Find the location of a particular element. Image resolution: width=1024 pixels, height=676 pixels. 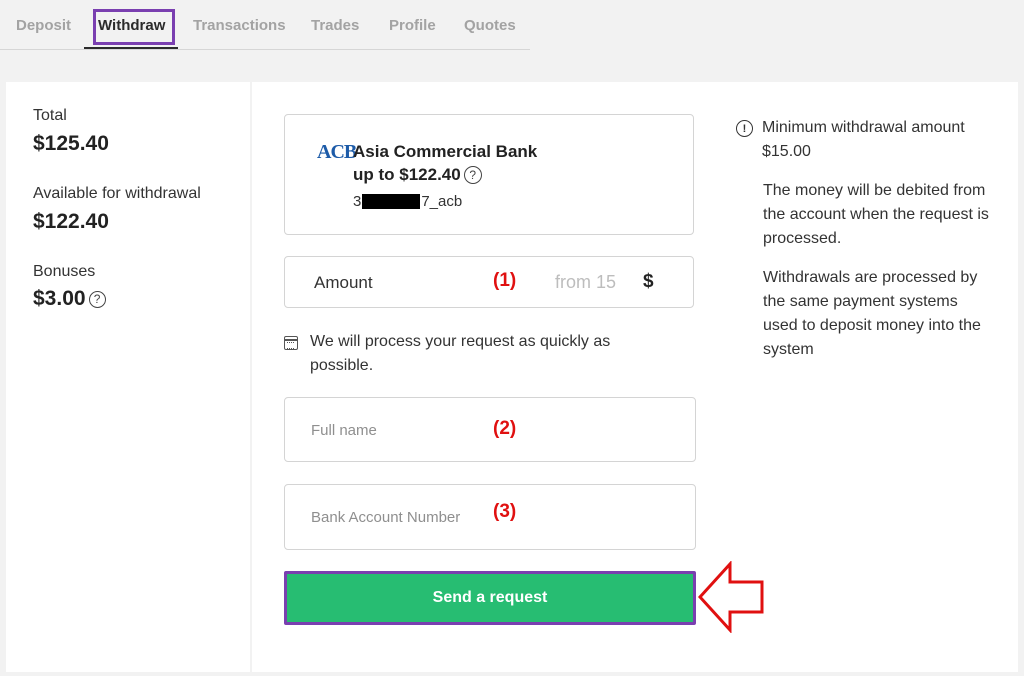

amount-input is located at coordinates (595, 282).